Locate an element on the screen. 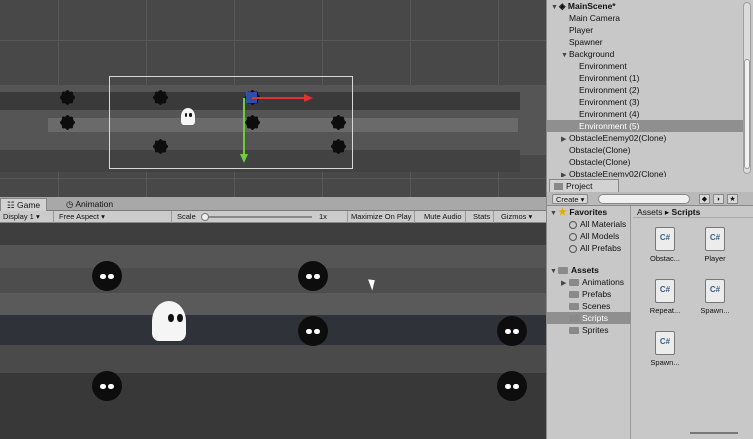 This screenshot has width=753, height=439. hierarchy-item-label: ObstacleEnemy02(Clone) is located at coordinates (618, 138).